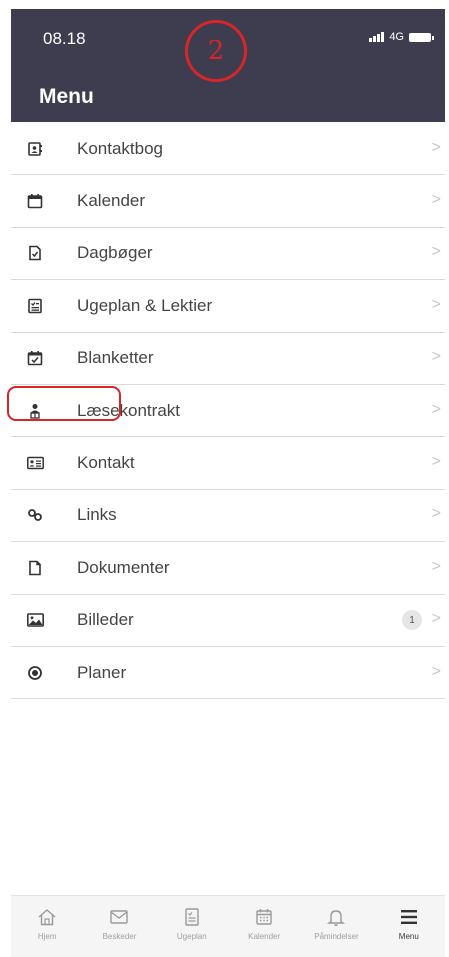 This screenshot has width=449, height=957. Describe the element at coordinates (35, 515) in the screenshot. I see `link-icon` at that location.